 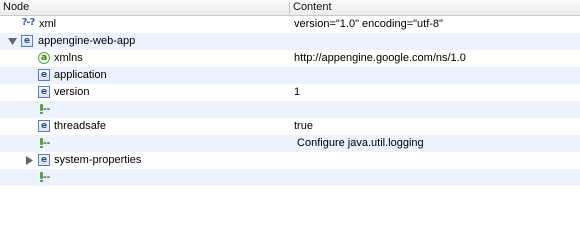 I want to click on node-label: threadsafe, so click(x=80, y=126).